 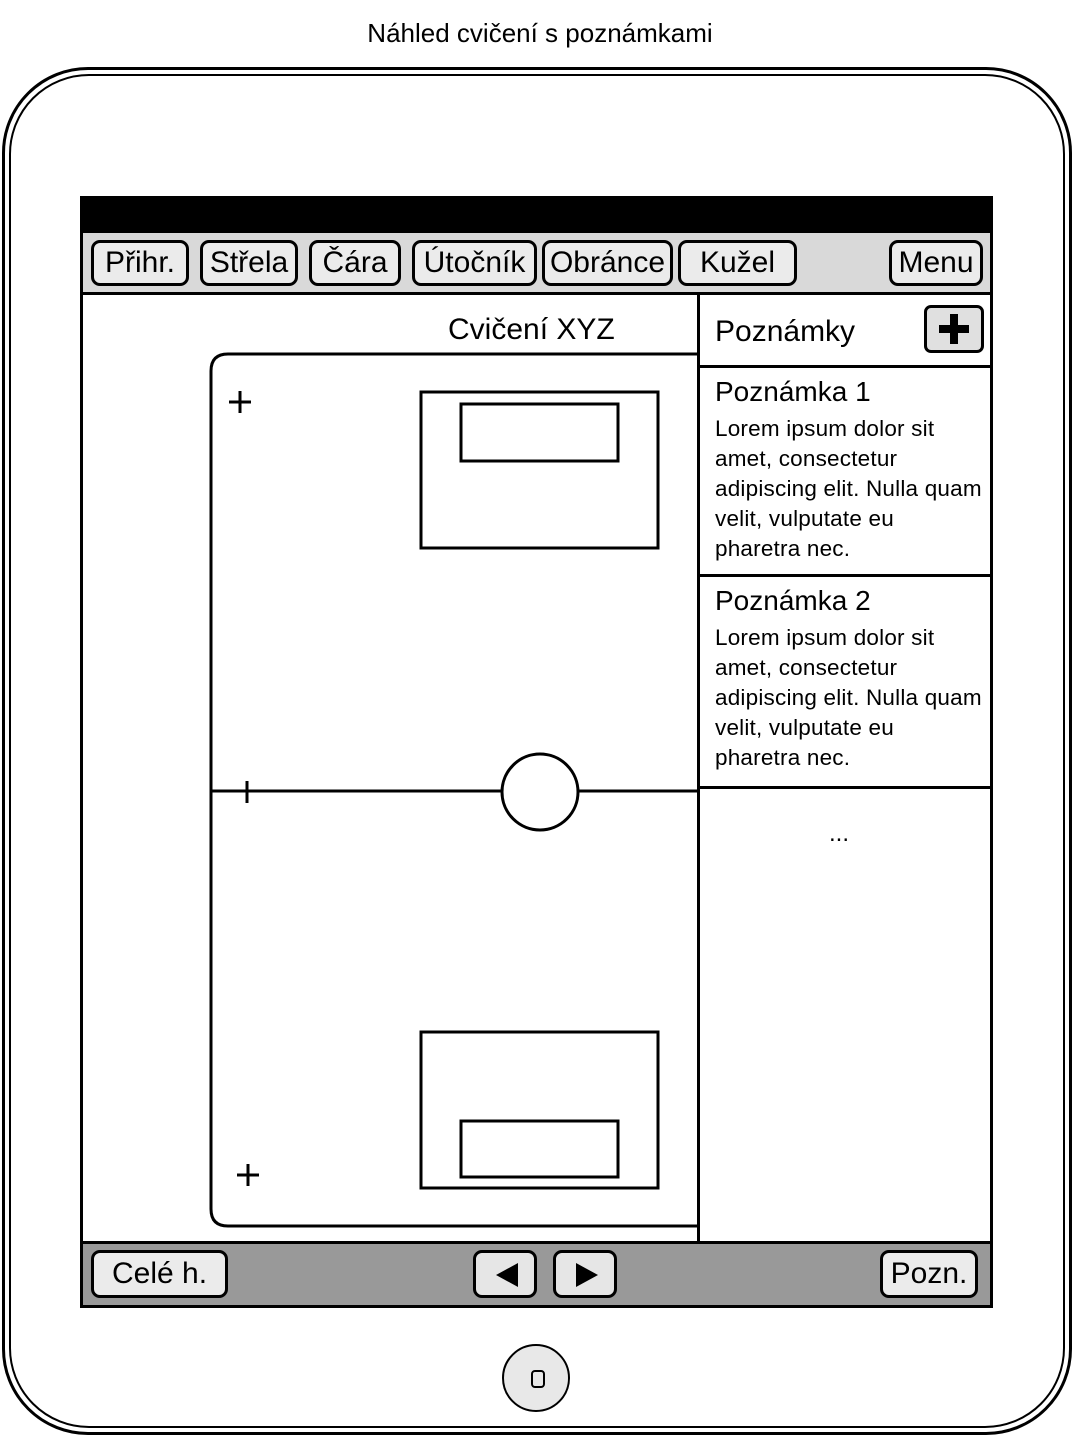 What do you see at coordinates (536, 216) in the screenshot?
I see `status-bar` at bounding box center [536, 216].